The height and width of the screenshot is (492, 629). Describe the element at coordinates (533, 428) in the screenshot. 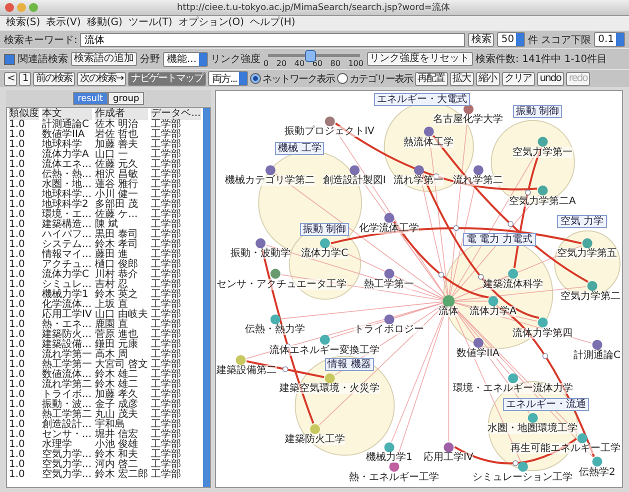

I see `node-label: 水圏・地圏環境工学` at that location.